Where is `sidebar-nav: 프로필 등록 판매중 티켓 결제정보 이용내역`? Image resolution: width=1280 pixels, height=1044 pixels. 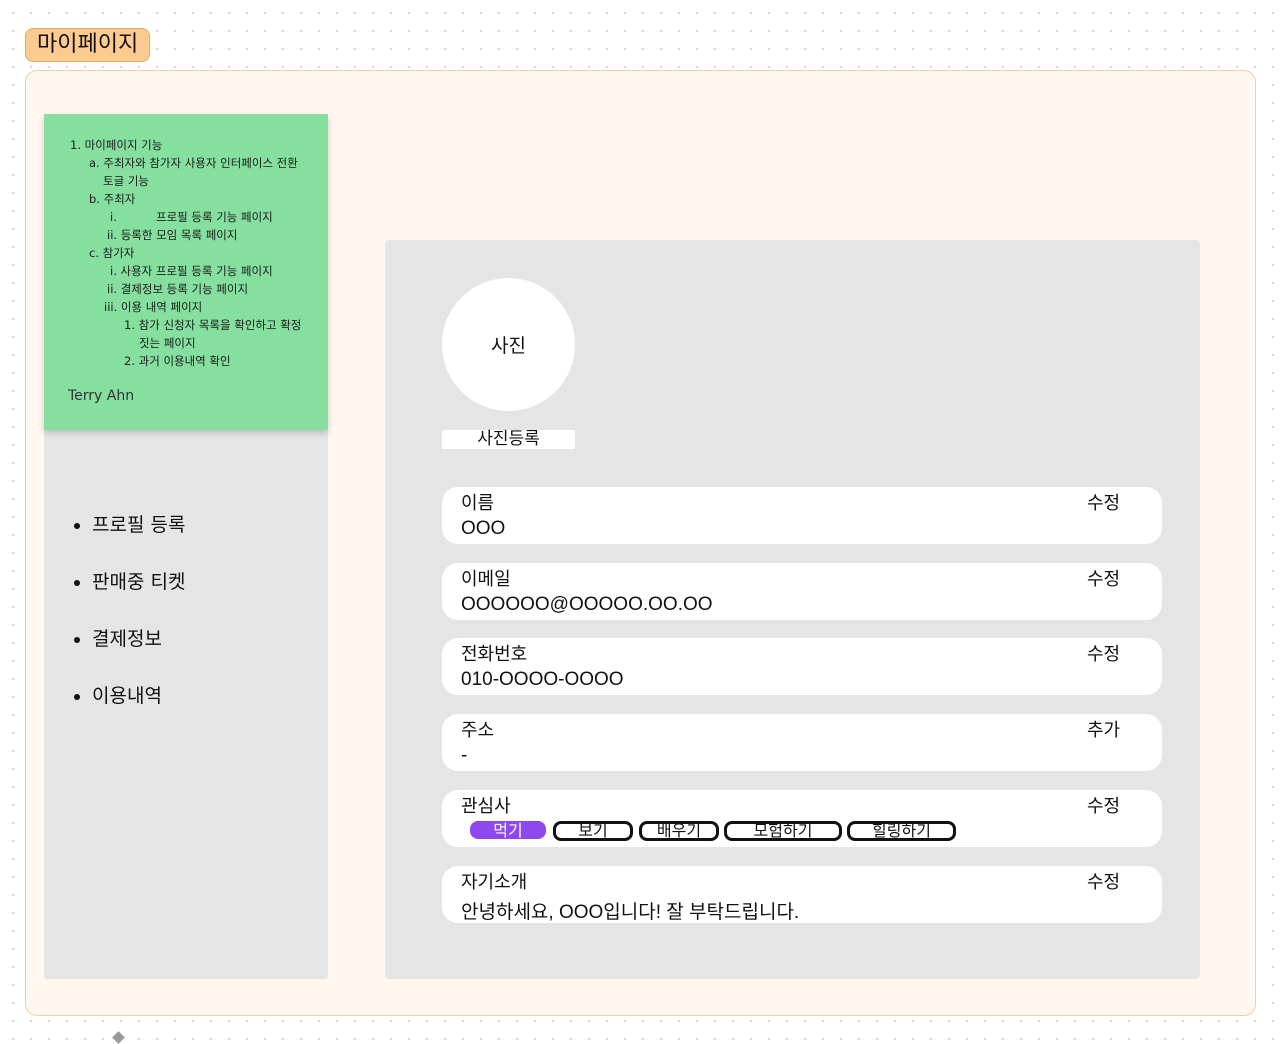
sidebar-nav: 프로필 등록 판매중 티켓 결제정보 이용내역 is located at coordinates (128, 626).